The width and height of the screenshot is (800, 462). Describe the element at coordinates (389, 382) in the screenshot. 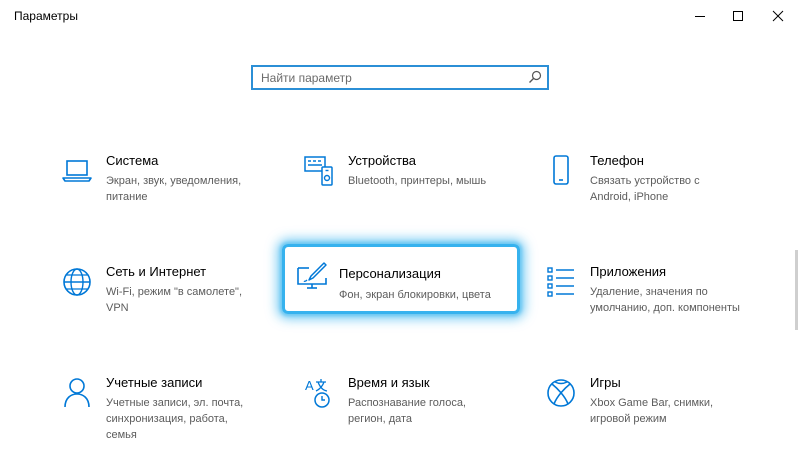

I see `tile-name: Время и язык` at that location.